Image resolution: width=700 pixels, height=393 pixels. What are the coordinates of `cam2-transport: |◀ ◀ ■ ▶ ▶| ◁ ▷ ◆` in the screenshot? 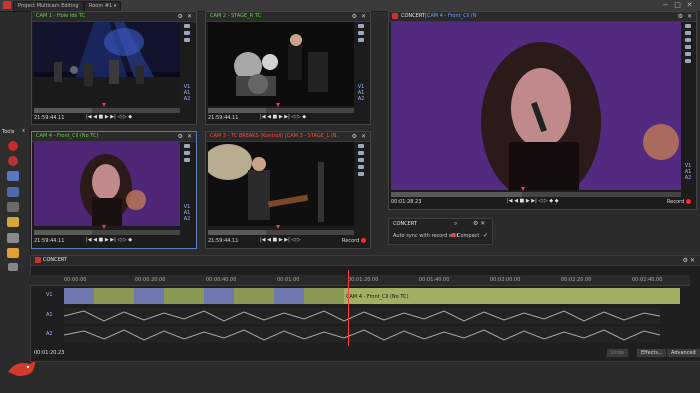 It's located at (283, 117).